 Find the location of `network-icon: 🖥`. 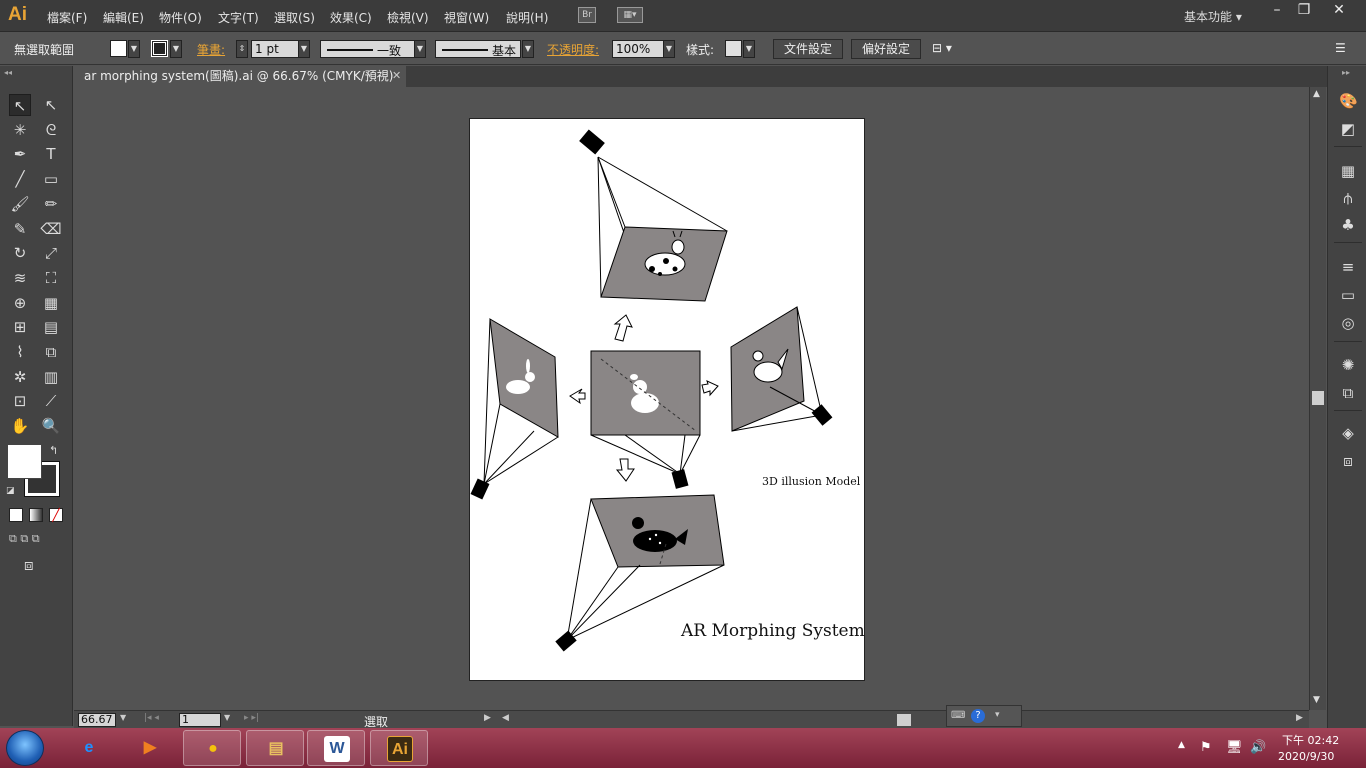

network-icon: 🖥 is located at coordinates (1234, 747).